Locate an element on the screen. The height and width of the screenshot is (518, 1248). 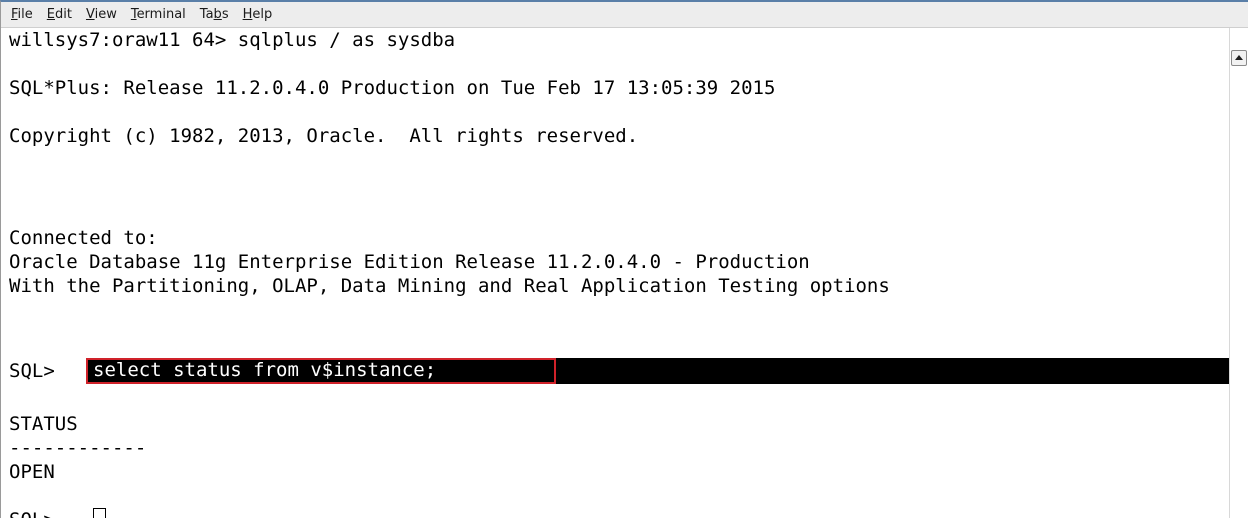
menu-file-label: ile is located at coordinates (25, 14).